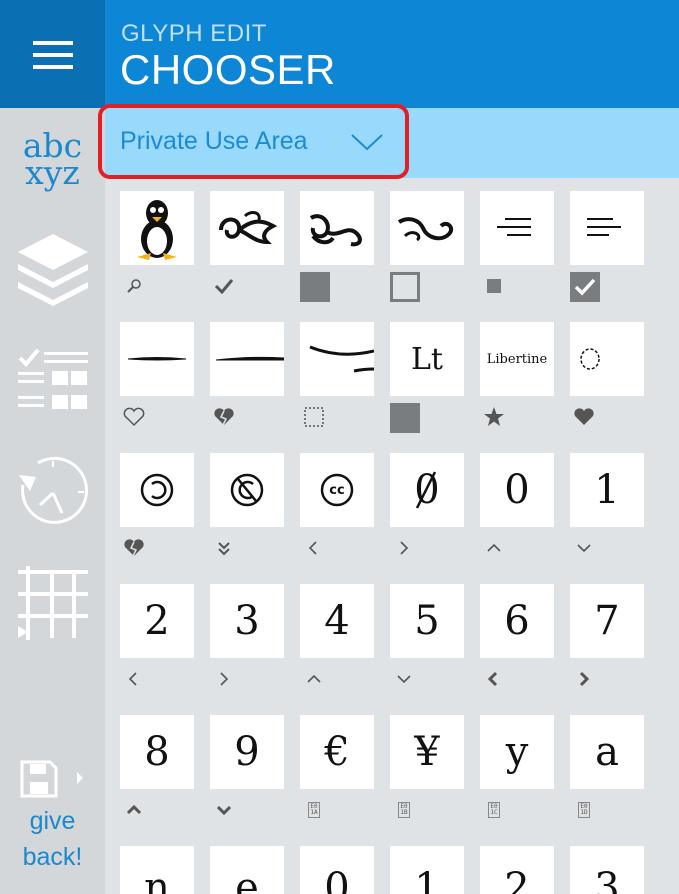 Image resolution: width=679 pixels, height=894 pixels. I want to click on layers-icon, so click(52, 270).